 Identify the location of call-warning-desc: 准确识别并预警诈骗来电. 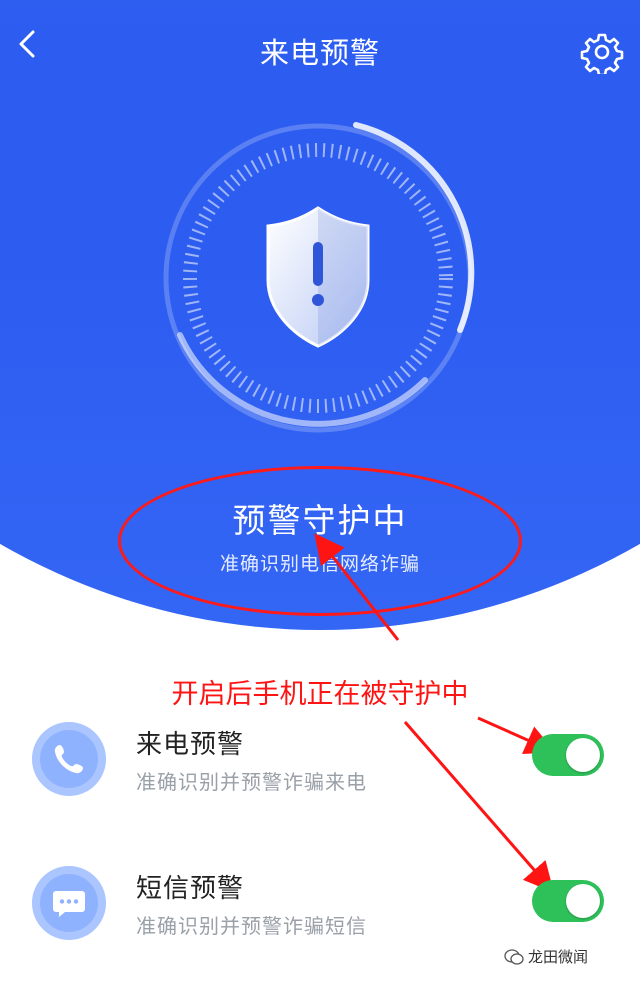
(251, 782).